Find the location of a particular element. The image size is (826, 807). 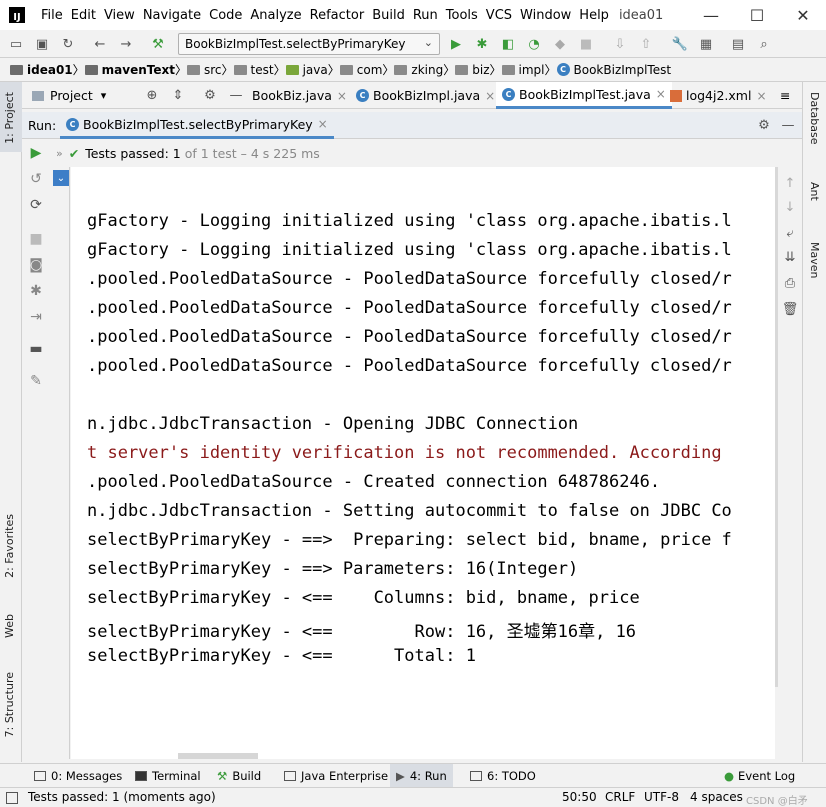

menu-vcs: VCS is located at coordinates (499, 15).